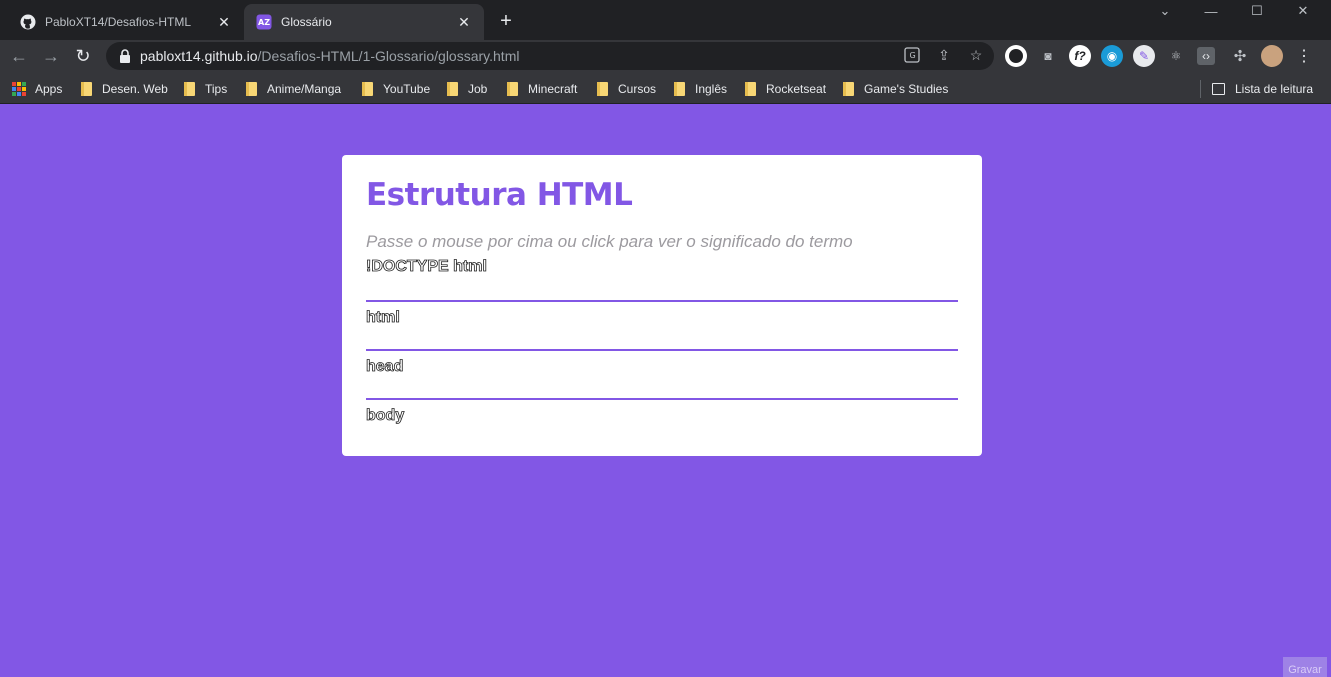  What do you see at coordinates (662, 424) in the screenshot?
I see `glossary-term: body` at bounding box center [662, 424].